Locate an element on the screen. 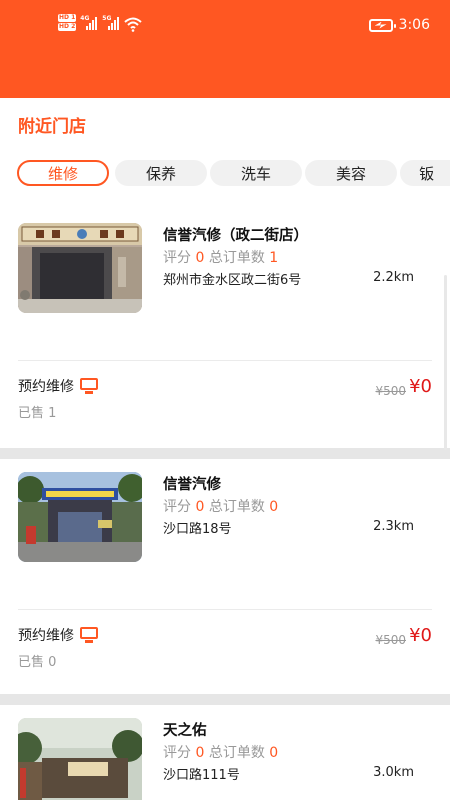 The width and height of the screenshot is (450, 800). hd-badge-2: HD 2 is located at coordinates (67, 27).